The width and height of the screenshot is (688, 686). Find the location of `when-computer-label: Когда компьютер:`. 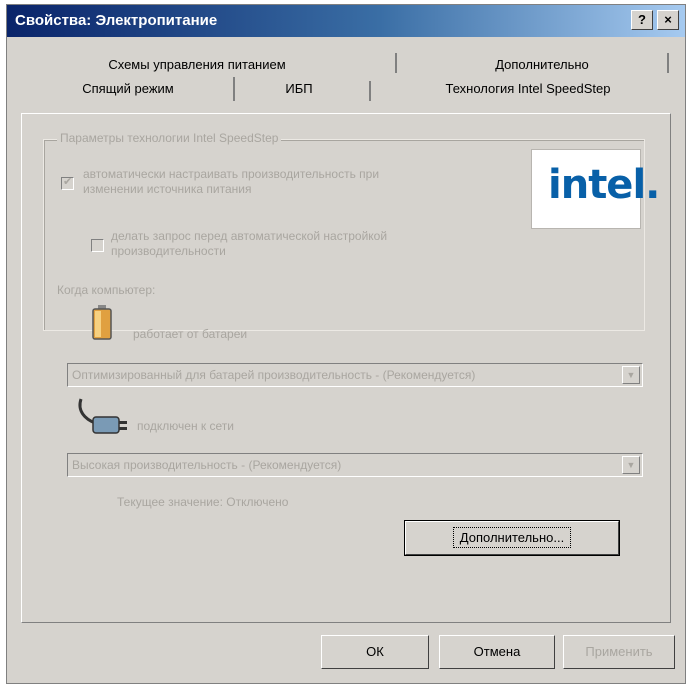

when-computer-label: Когда компьютер: is located at coordinates (106, 290).